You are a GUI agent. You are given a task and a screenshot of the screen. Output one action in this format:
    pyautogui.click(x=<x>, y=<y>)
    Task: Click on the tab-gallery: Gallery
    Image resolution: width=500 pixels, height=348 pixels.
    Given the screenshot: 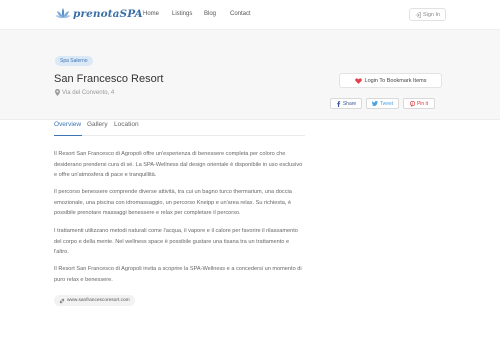 What is the action you would take?
    pyautogui.click(x=97, y=124)
    